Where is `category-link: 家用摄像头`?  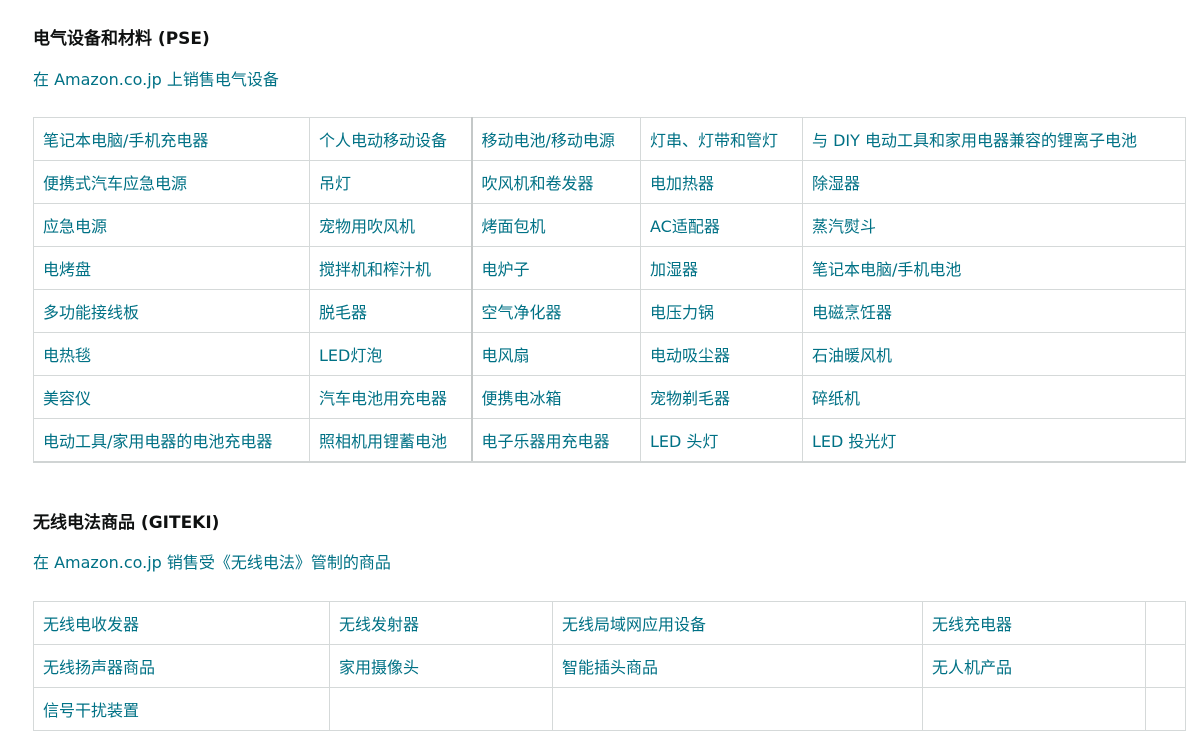 category-link: 家用摄像头 is located at coordinates (441, 666).